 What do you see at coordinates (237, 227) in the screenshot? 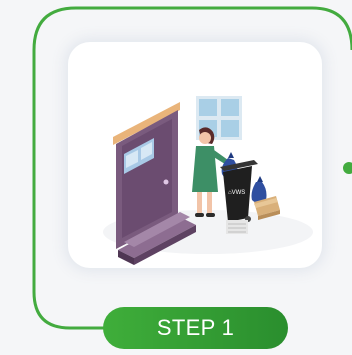
I see `newspaper-bundle-icon` at bounding box center [237, 227].